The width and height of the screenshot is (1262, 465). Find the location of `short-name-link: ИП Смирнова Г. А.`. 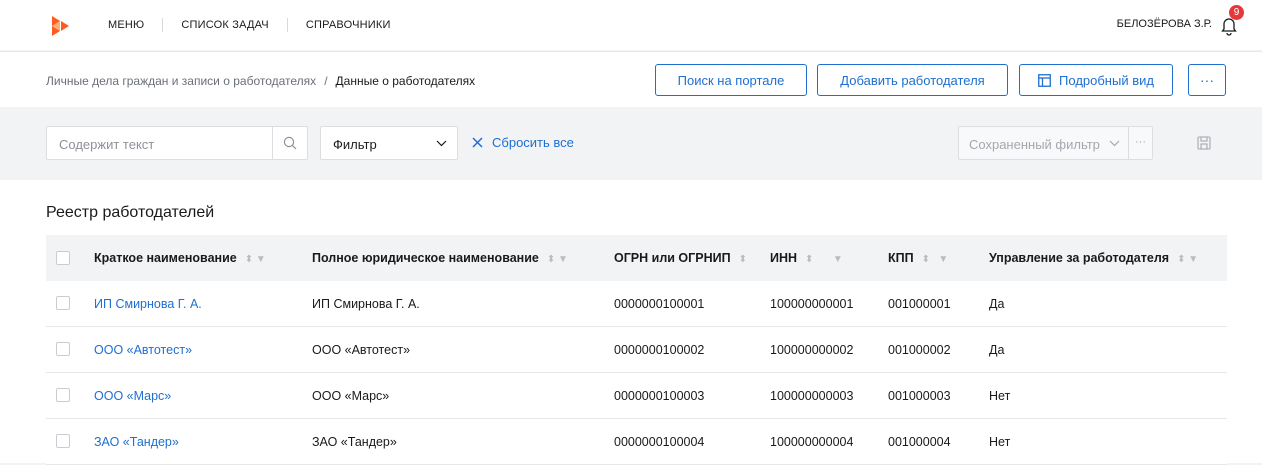

short-name-link: ИП Смирнова Г. А. is located at coordinates (148, 304).